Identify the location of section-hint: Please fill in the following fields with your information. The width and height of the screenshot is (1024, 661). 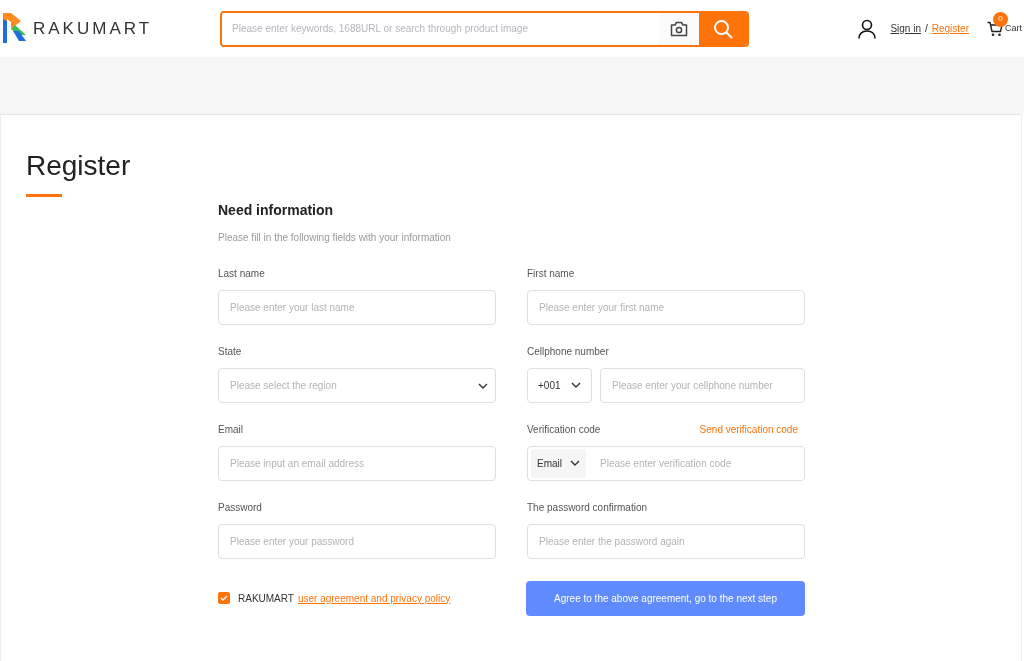
(335, 237).